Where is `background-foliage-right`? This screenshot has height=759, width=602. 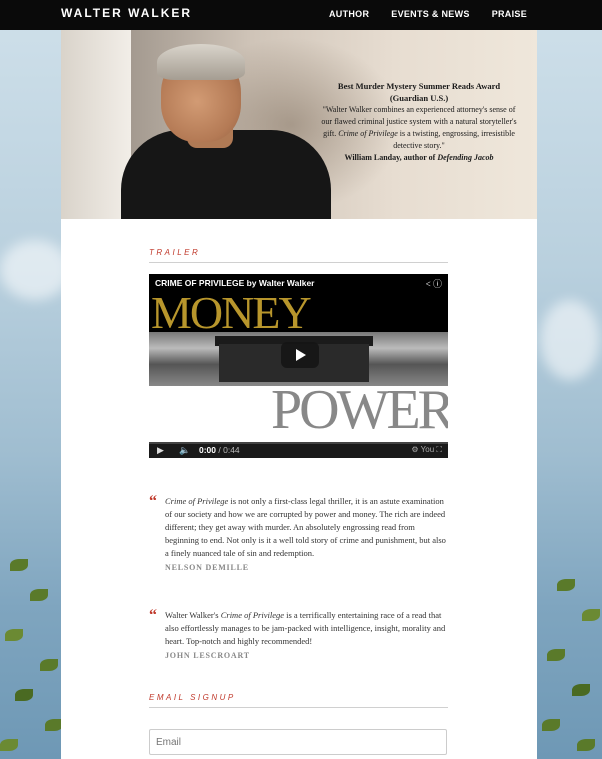 background-foliage-right is located at coordinates (569, 639).